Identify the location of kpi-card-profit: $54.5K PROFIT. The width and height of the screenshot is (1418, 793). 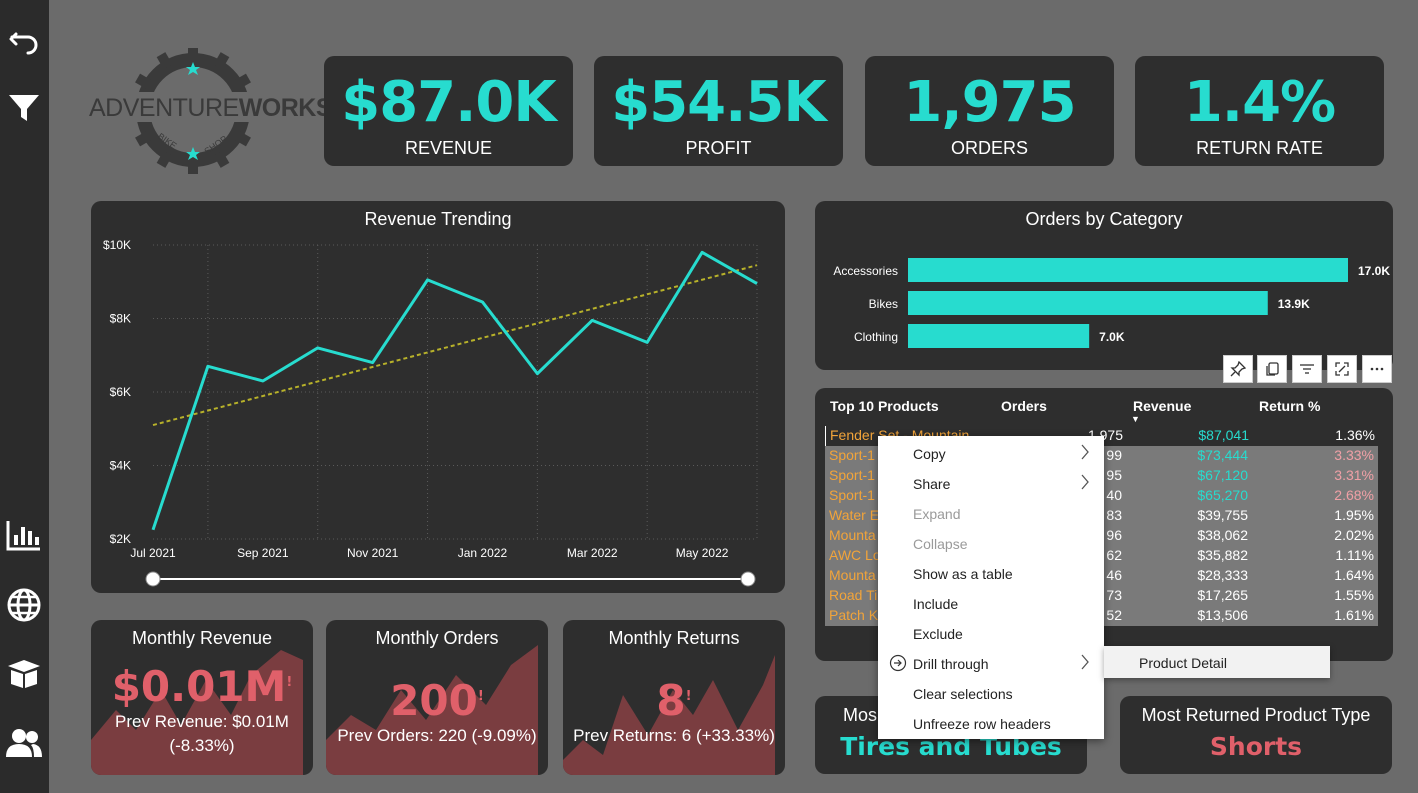
(718, 111).